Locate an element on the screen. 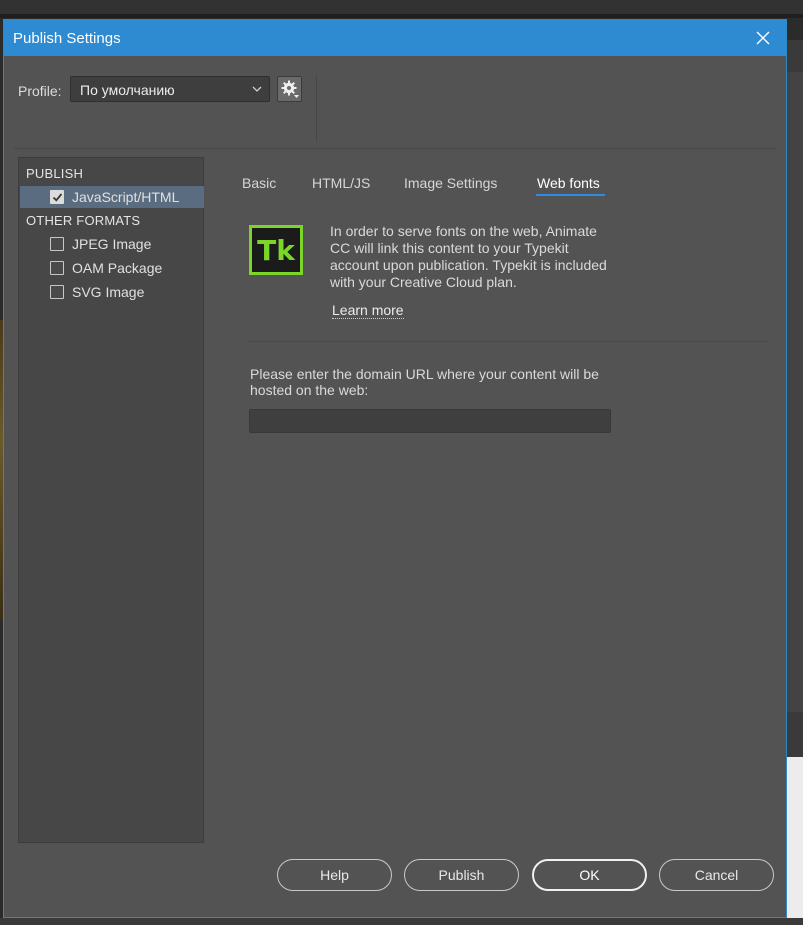 The height and width of the screenshot is (925, 803). typekit-logo-text: Tk is located at coordinates (276, 250).